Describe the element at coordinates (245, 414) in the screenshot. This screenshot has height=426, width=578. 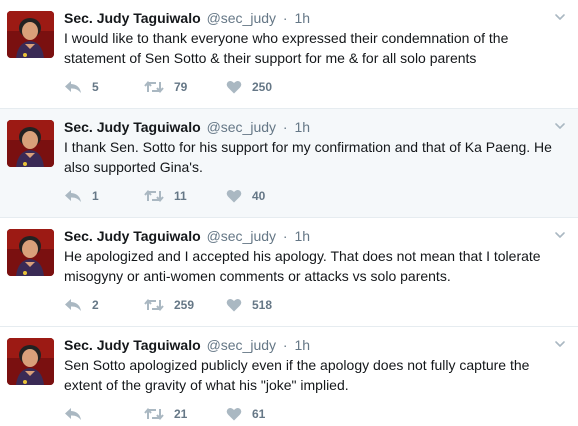
I see `like-button: 61` at that location.